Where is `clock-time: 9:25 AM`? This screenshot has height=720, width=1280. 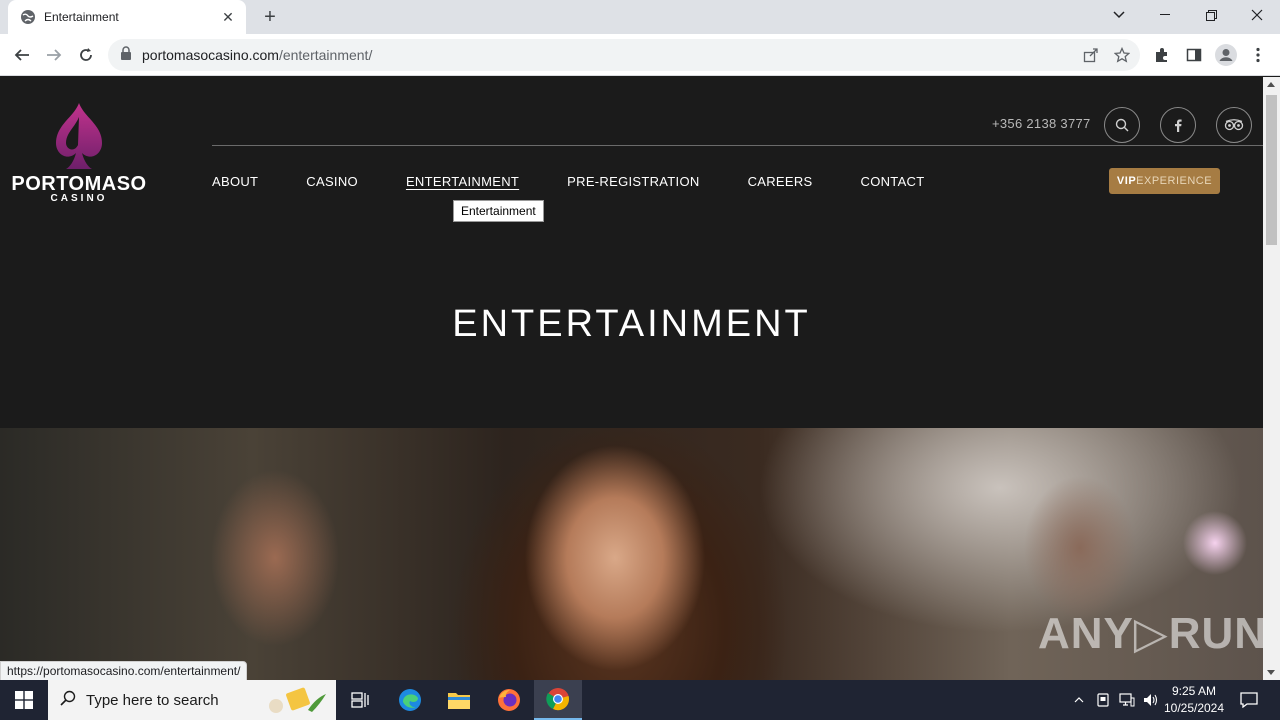
clock-time: 9:25 AM is located at coordinates (1194, 691).